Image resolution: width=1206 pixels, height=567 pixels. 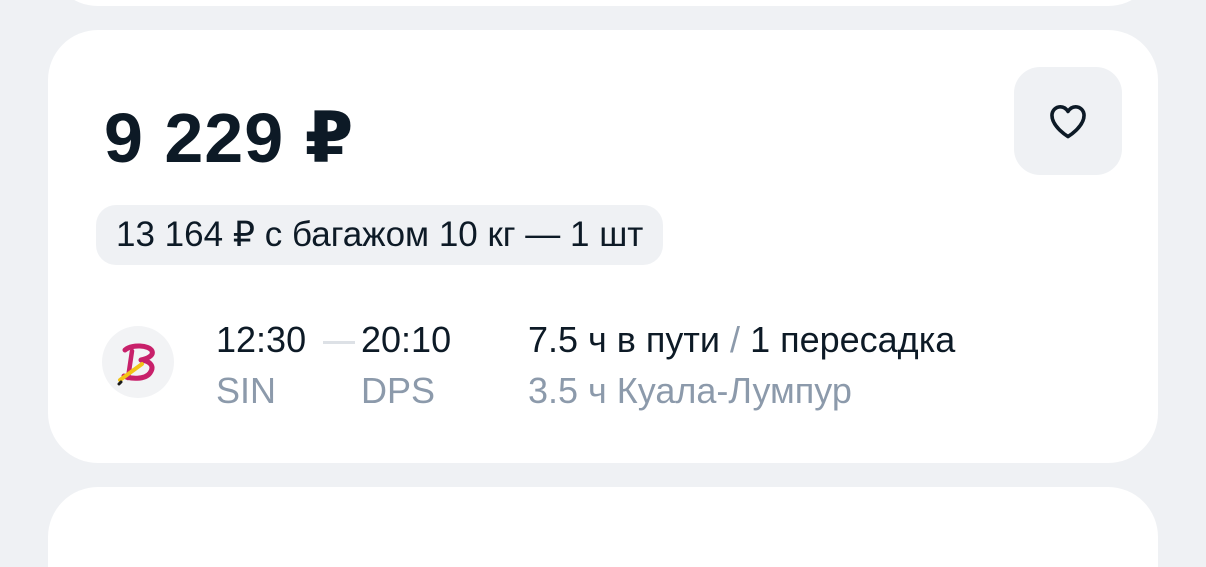 I want to click on airline-logo, so click(x=138, y=362).